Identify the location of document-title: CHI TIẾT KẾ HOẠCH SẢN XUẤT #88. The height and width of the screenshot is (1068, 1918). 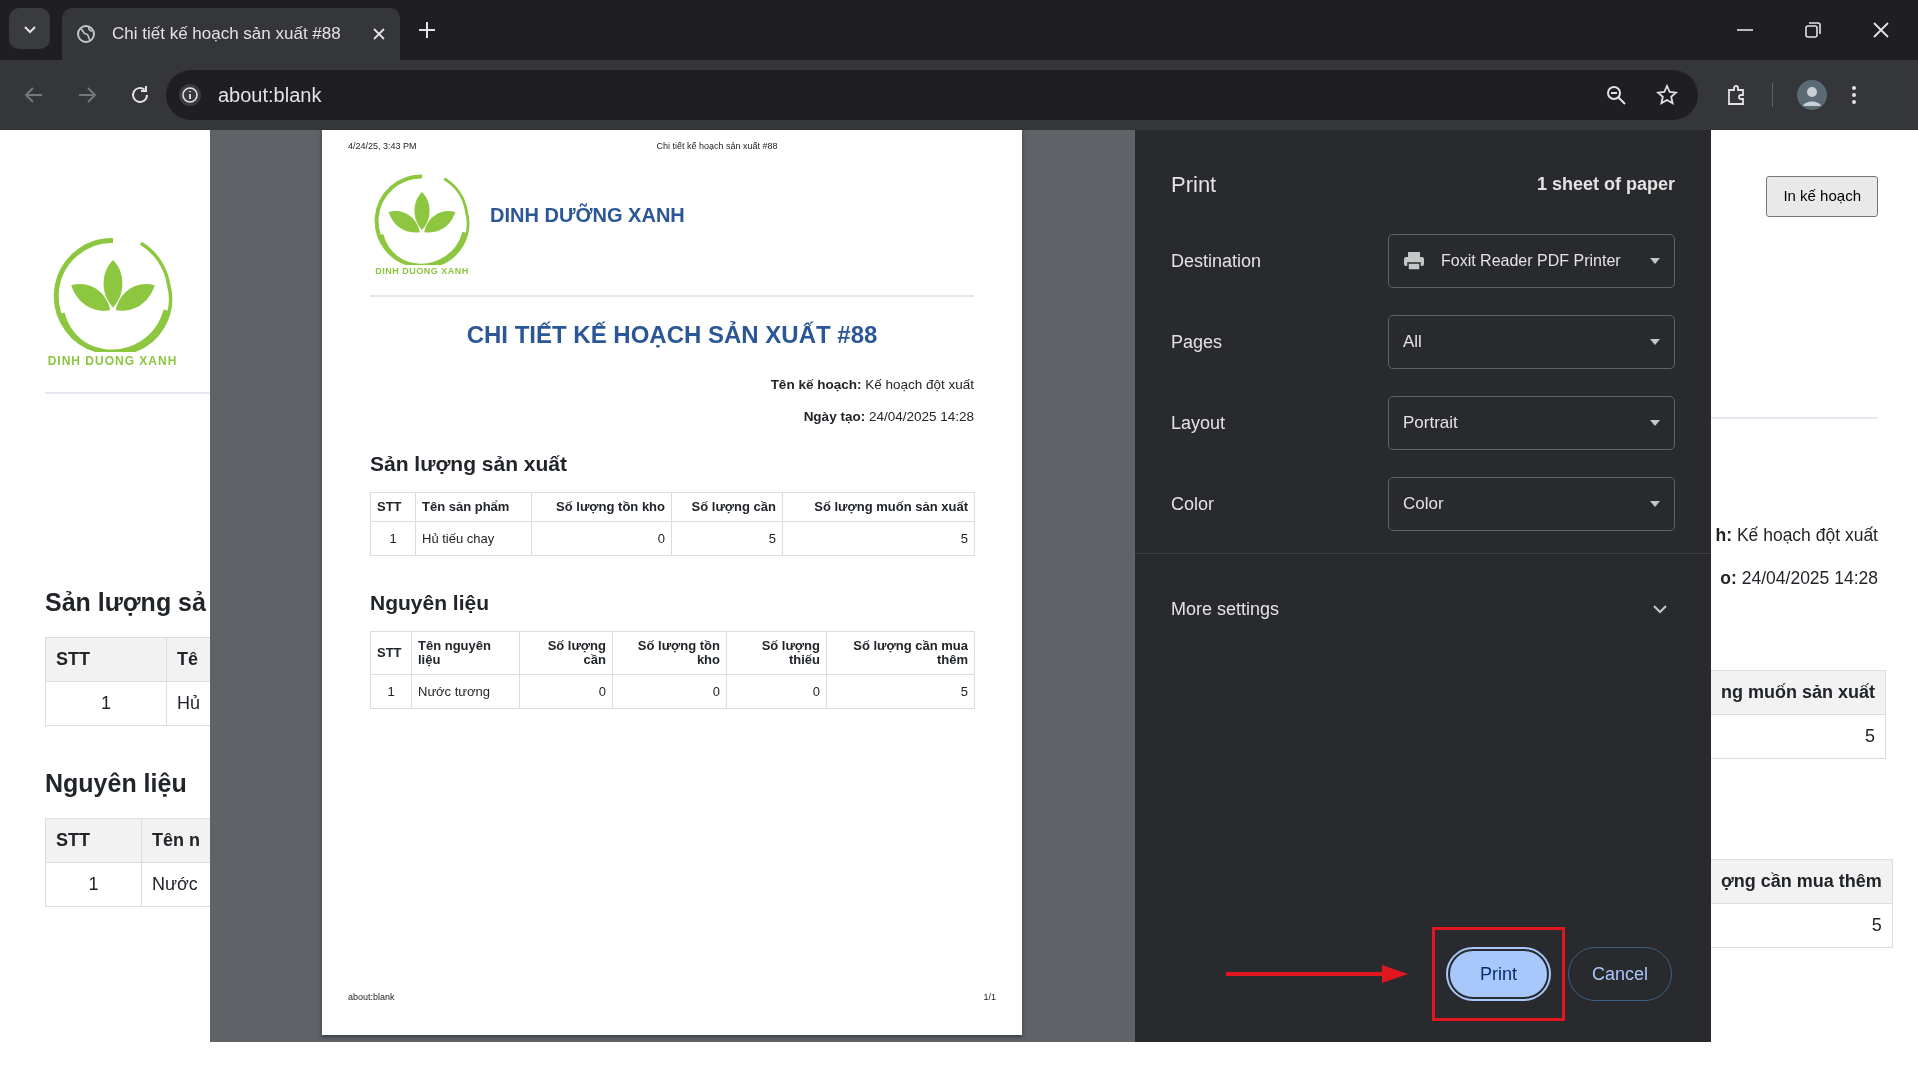
(672, 335).